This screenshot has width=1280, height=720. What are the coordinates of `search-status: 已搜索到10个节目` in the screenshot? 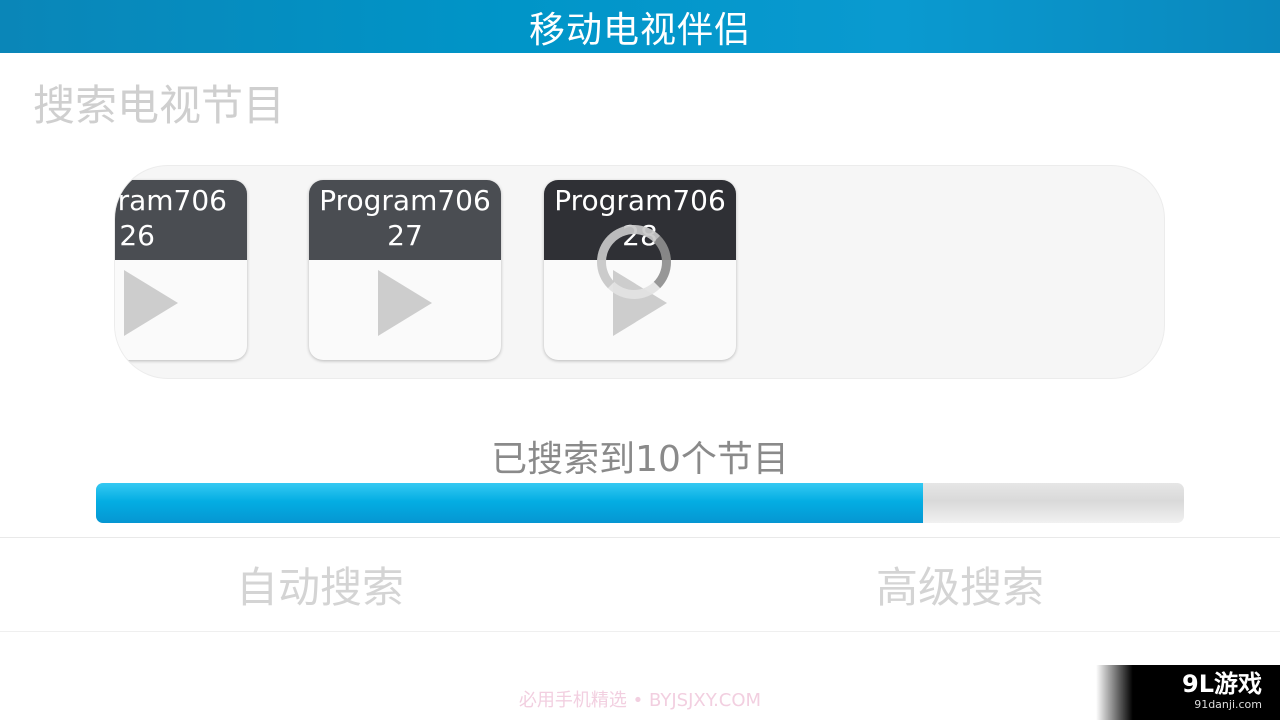 It's located at (640, 459).